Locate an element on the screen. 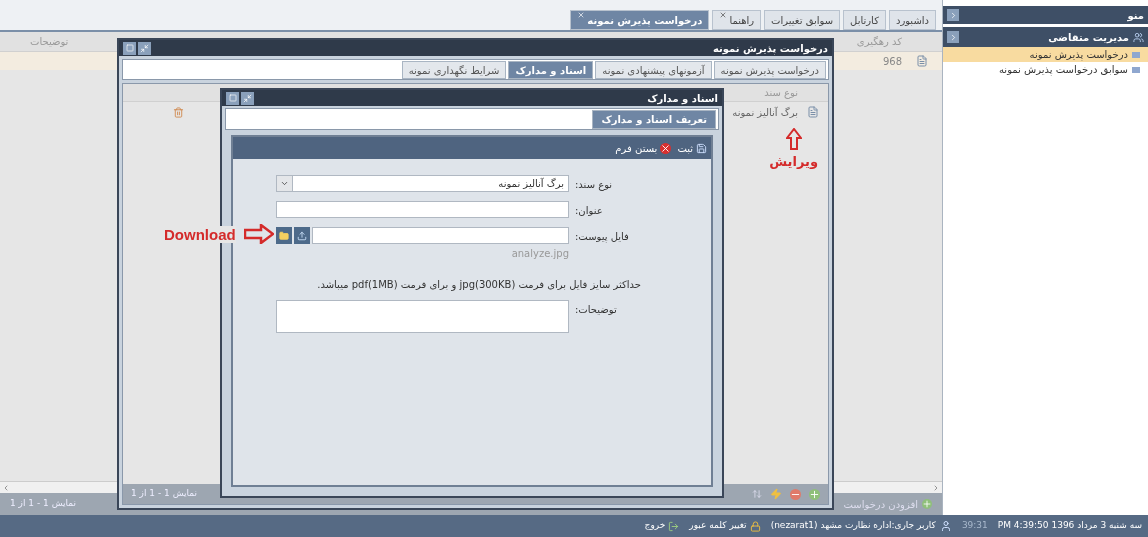  sort-icon is located at coordinates (757, 494).